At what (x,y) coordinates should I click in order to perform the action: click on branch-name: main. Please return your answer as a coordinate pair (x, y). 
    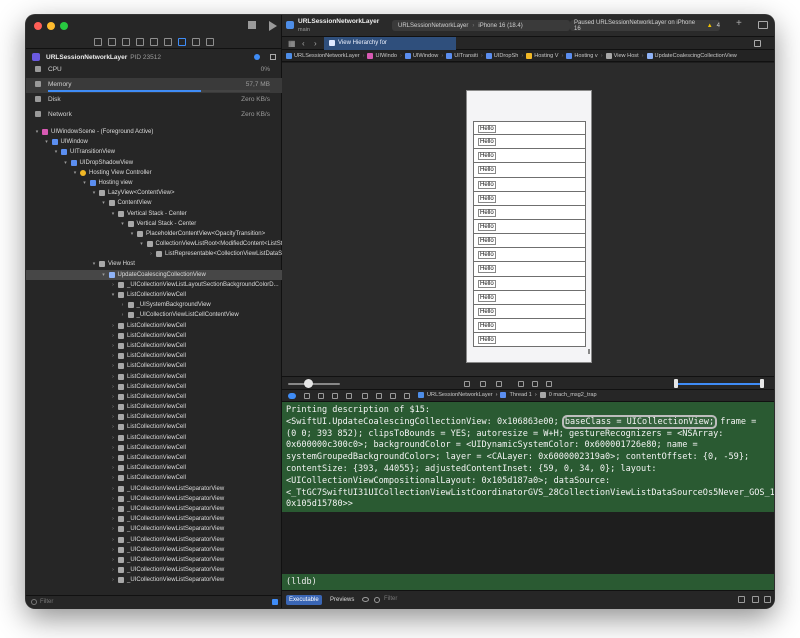
    Looking at the image, I should click on (304, 30).